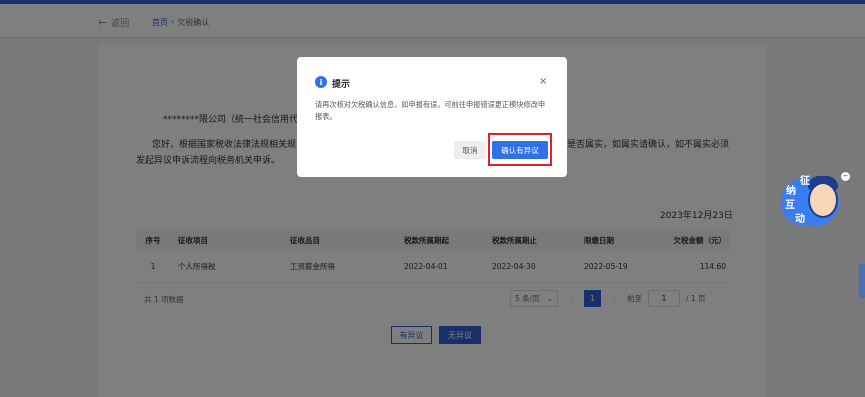  I want to click on cancel-button: 取消, so click(470, 150).